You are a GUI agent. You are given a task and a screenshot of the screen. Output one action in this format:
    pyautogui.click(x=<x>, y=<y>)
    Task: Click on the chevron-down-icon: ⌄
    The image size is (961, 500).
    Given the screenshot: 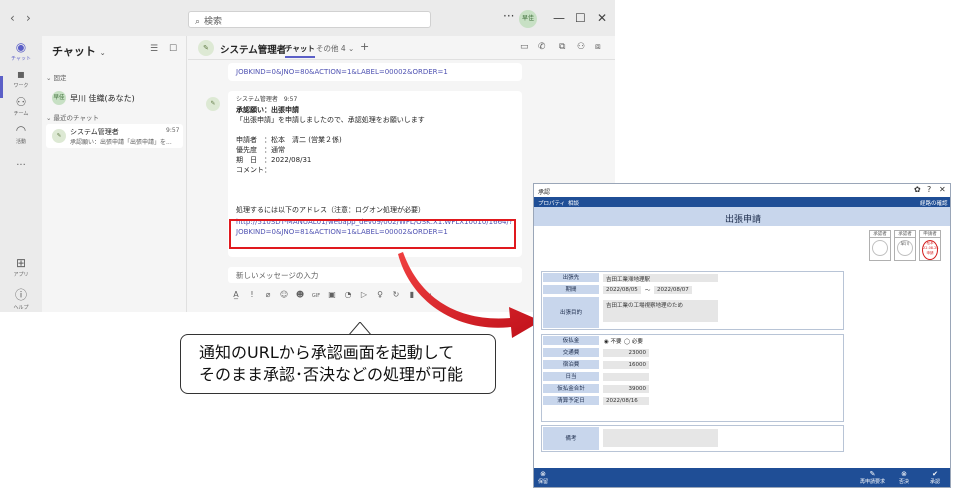 What is the action you would take?
    pyautogui.click(x=103, y=53)
    